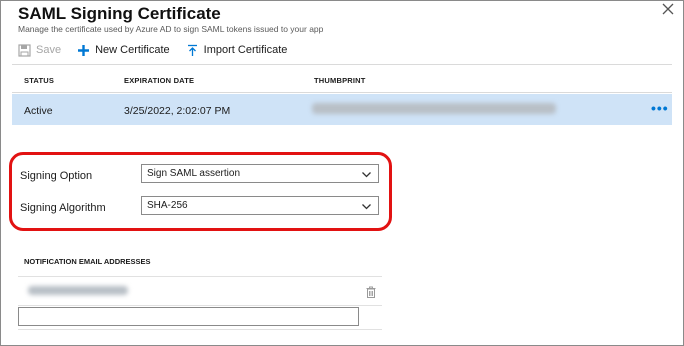 Image resolution: width=684 pixels, height=346 pixels. Describe the element at coordinates (87, 261) in the screenshot. I see `notification-email-header: NOTIFICATION EMAIL ADDRESSES` at that location.